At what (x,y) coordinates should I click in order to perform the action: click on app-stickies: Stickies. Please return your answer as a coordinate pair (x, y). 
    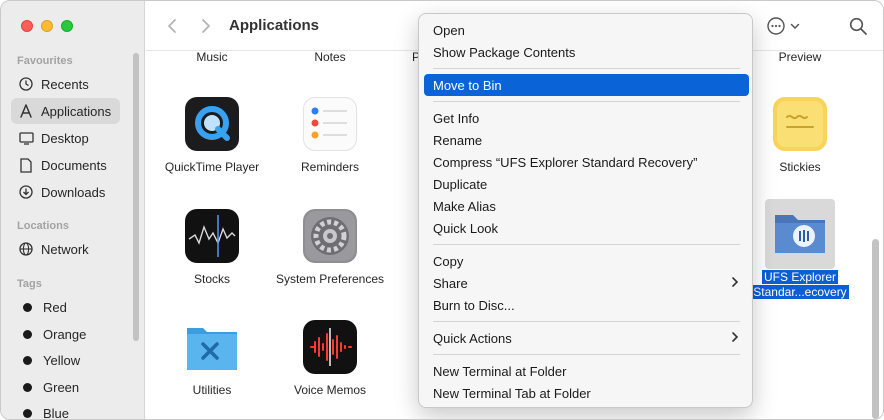
    Looking at the image, I should click on (800, 136).